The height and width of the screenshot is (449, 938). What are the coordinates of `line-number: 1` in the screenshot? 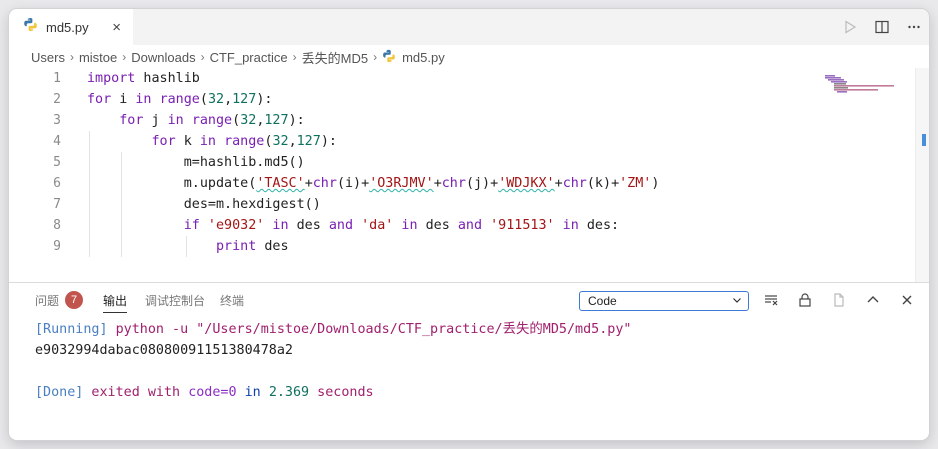 It's located at (57, 78).